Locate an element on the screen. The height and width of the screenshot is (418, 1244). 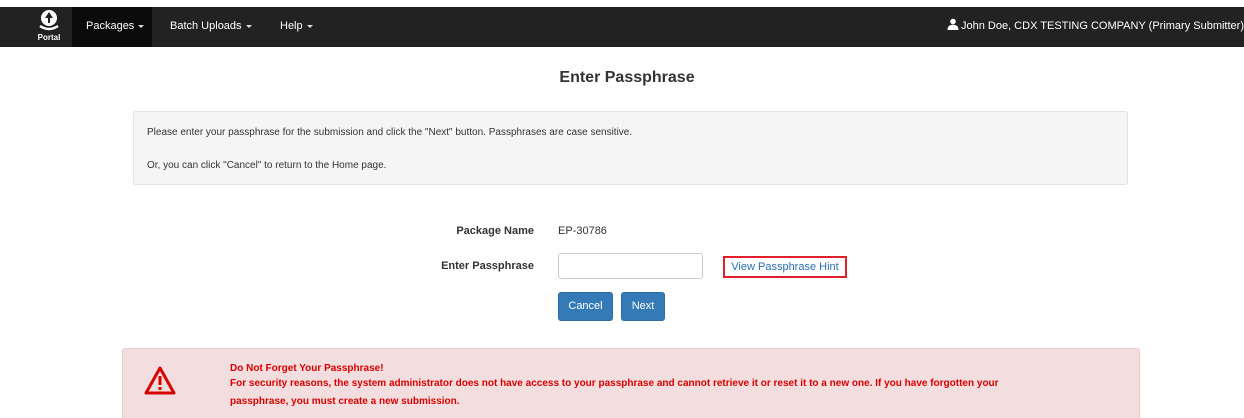
nav-packages-menu: Packages is located at coordinates (112, 27).